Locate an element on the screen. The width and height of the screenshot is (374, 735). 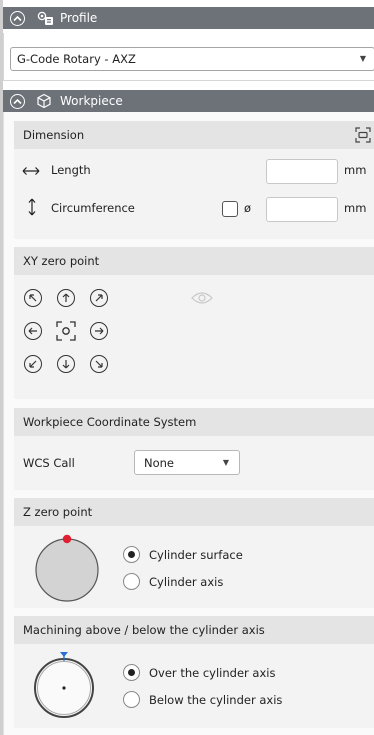
over-axis-label: Over the cylinder axis is located at coordinates (212, 673).